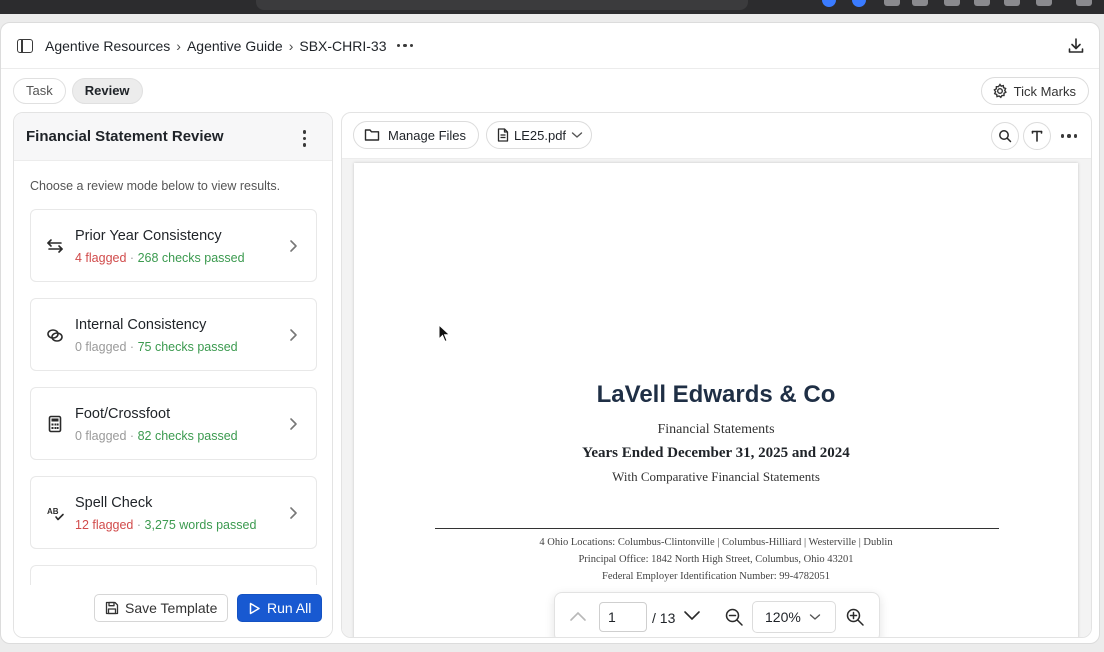  I want to click on address-bar, so click(502, 5).